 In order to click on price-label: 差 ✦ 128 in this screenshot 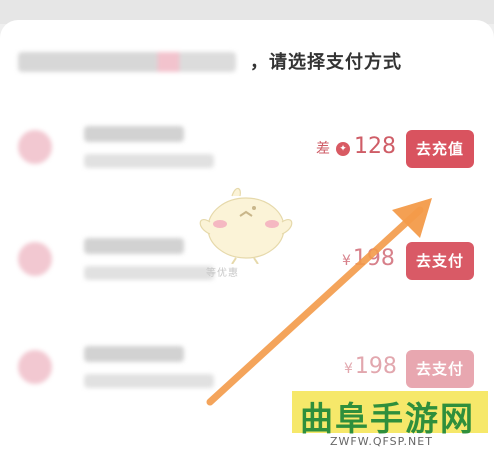, I will do `click(356, 146)`.